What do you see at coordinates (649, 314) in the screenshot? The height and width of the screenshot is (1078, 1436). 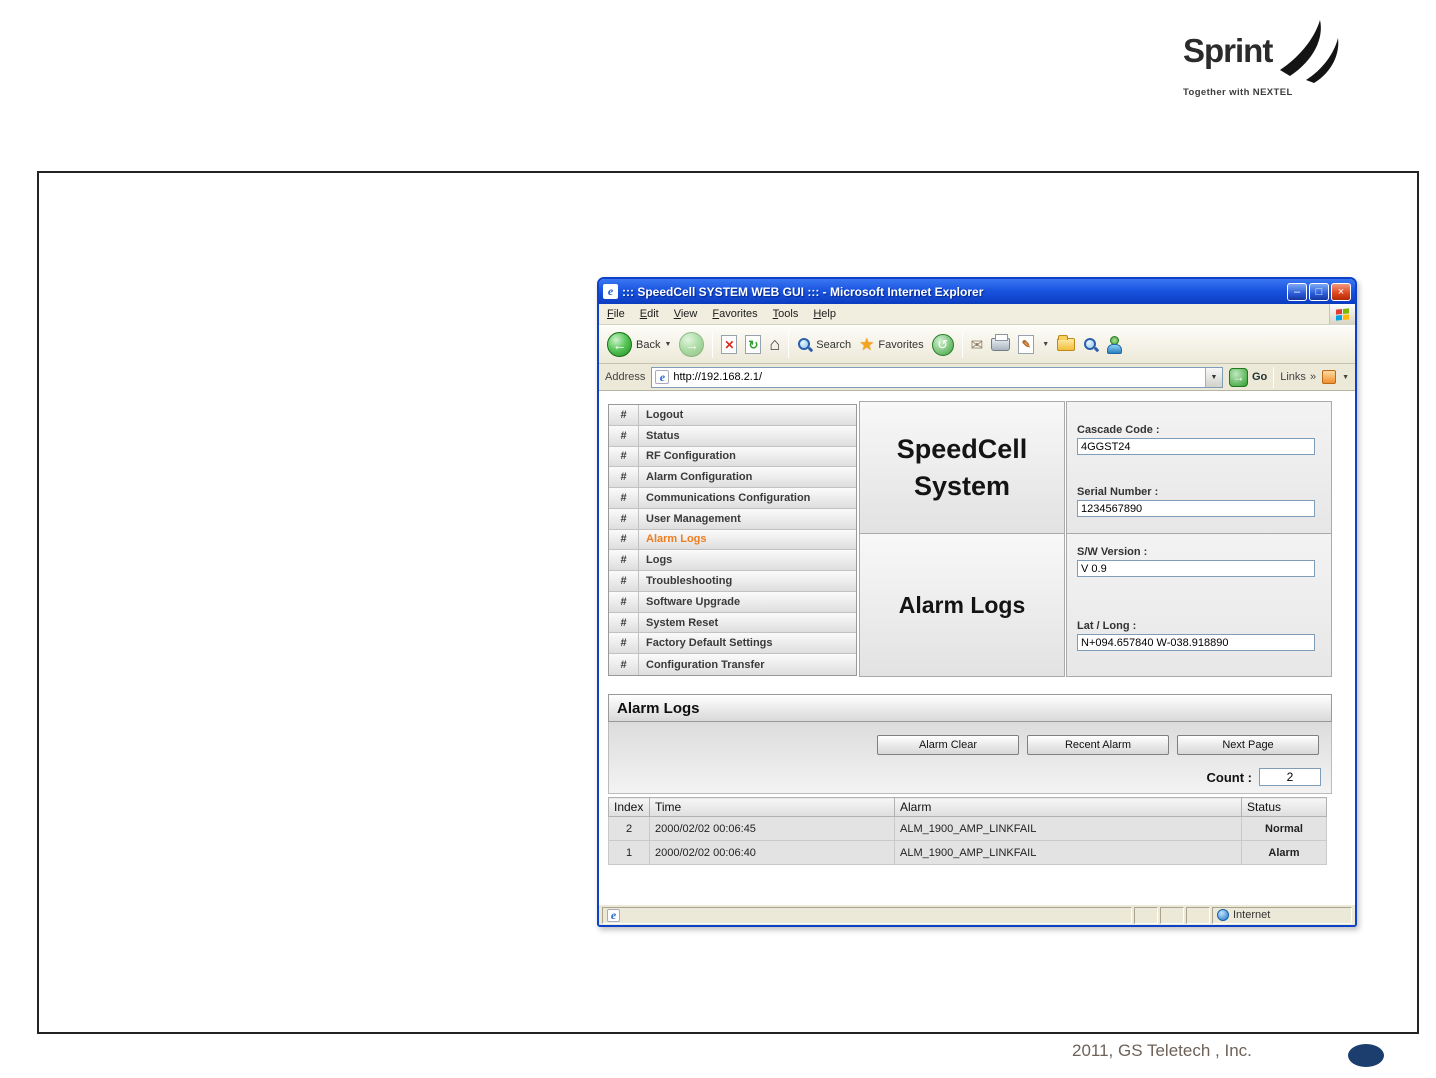 I see `menu-edit: Edit` at bounding box center [649, 314].